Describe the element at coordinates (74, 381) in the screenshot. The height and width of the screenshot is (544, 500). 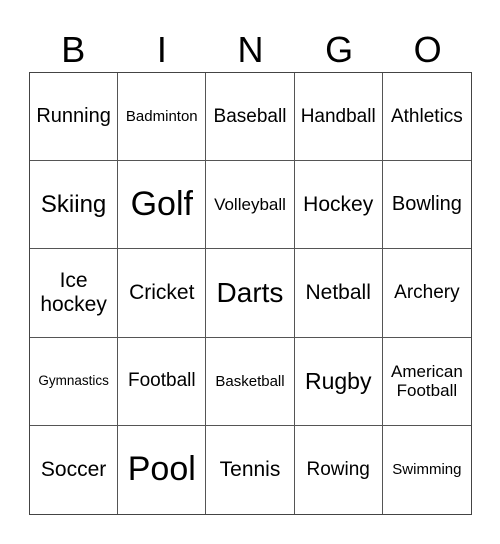
I see `bingo-cell: Gymnastics` at that location.